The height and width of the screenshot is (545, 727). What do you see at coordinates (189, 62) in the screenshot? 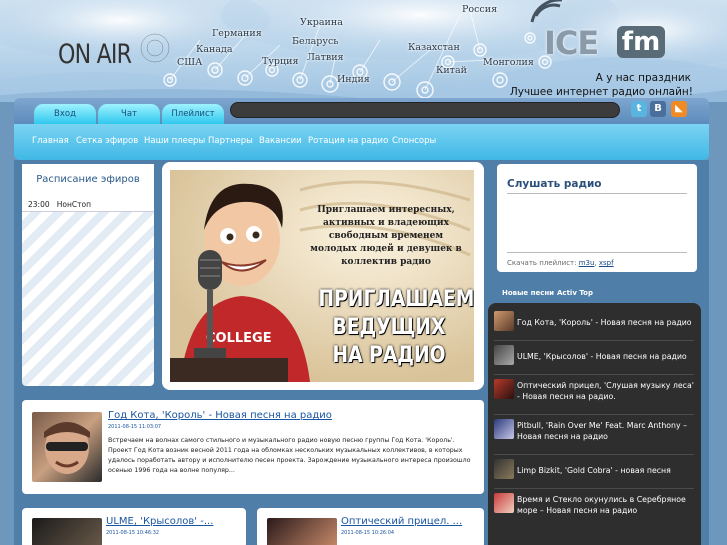
I see `map-label-usa: США` at bounding box center [189, 62].